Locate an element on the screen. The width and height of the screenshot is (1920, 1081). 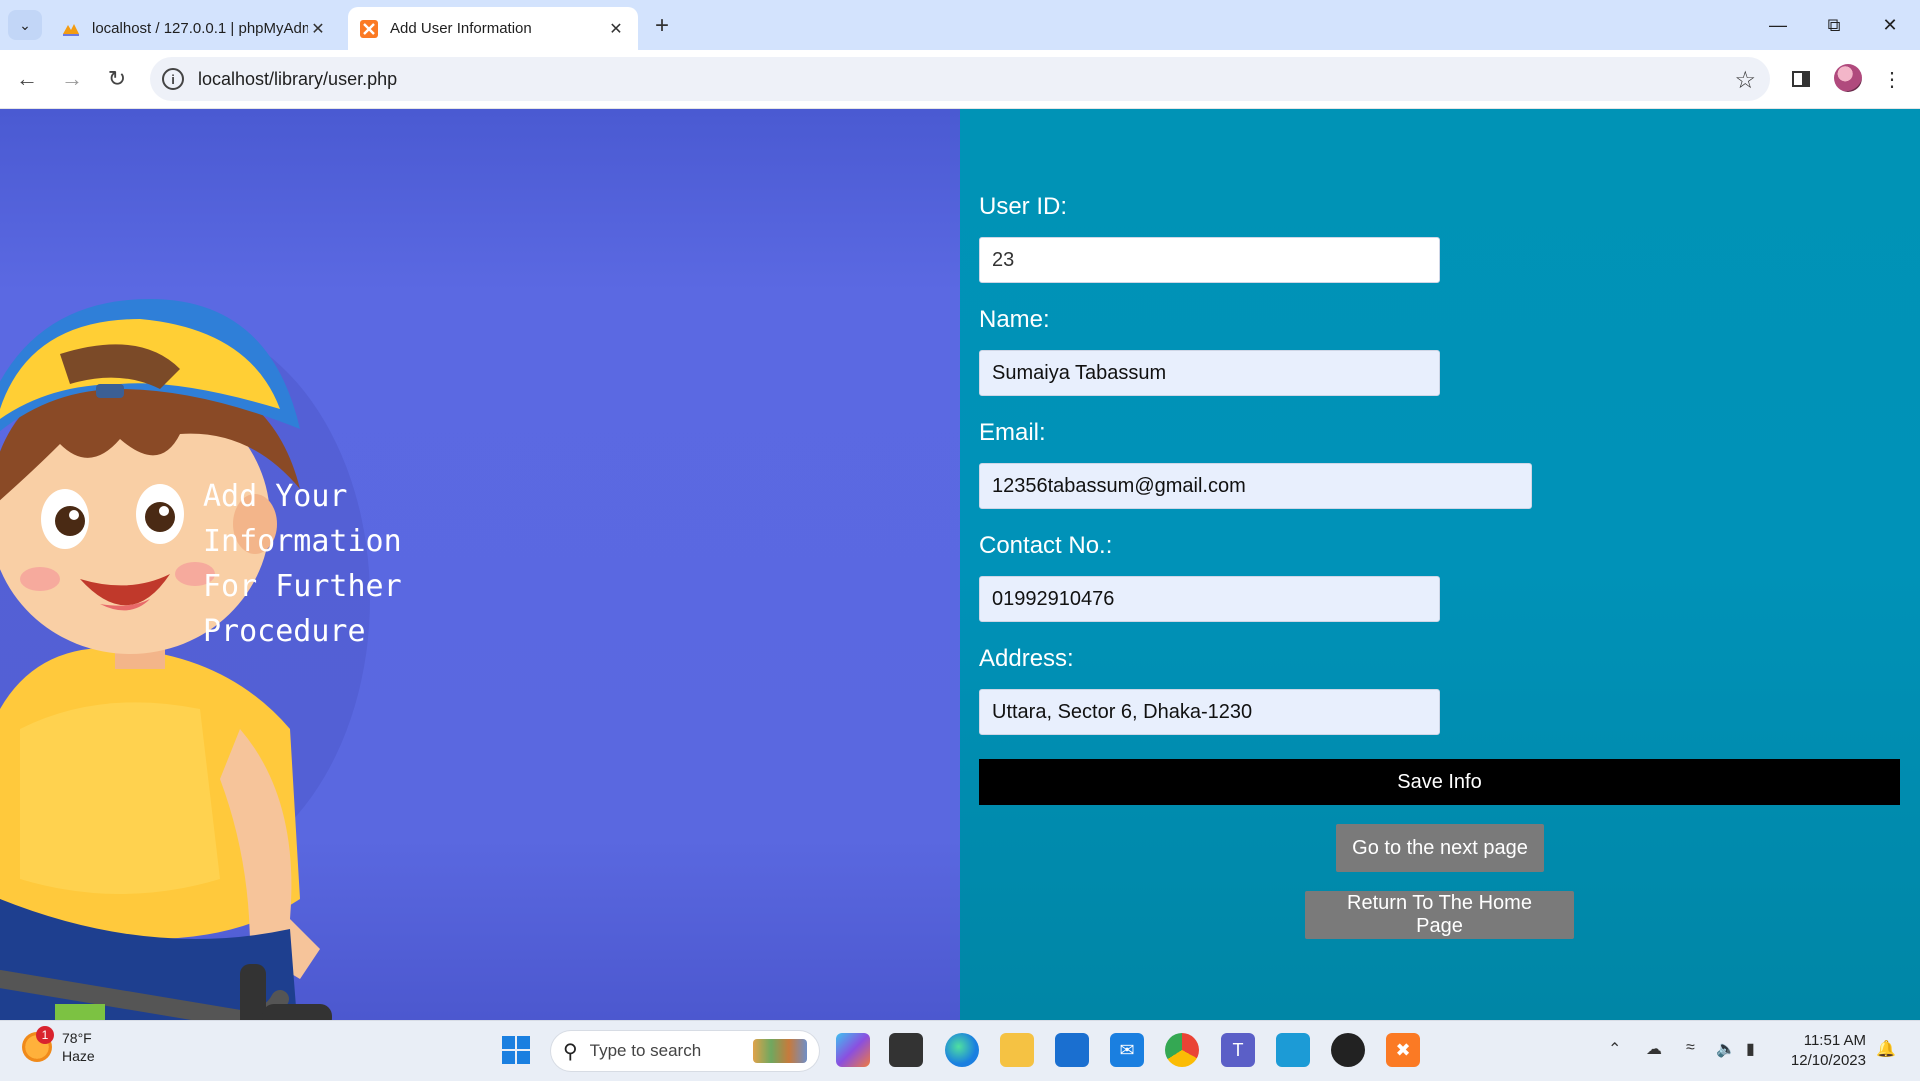
tab-phpmyadmin: localhost / 127.0.0.1 | phpMyAdmin ✕ is located at coordinates (195, 28).